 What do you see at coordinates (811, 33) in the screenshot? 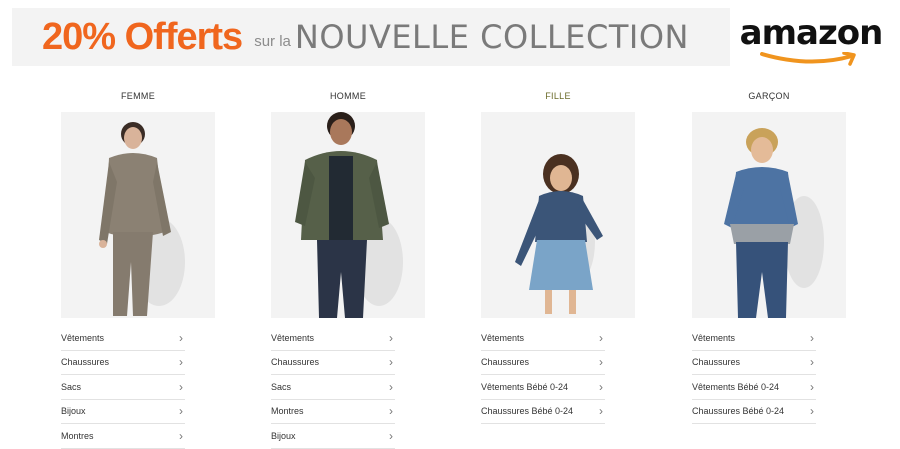
I see `brand-name: amazon` at bounding box center [811, 33].